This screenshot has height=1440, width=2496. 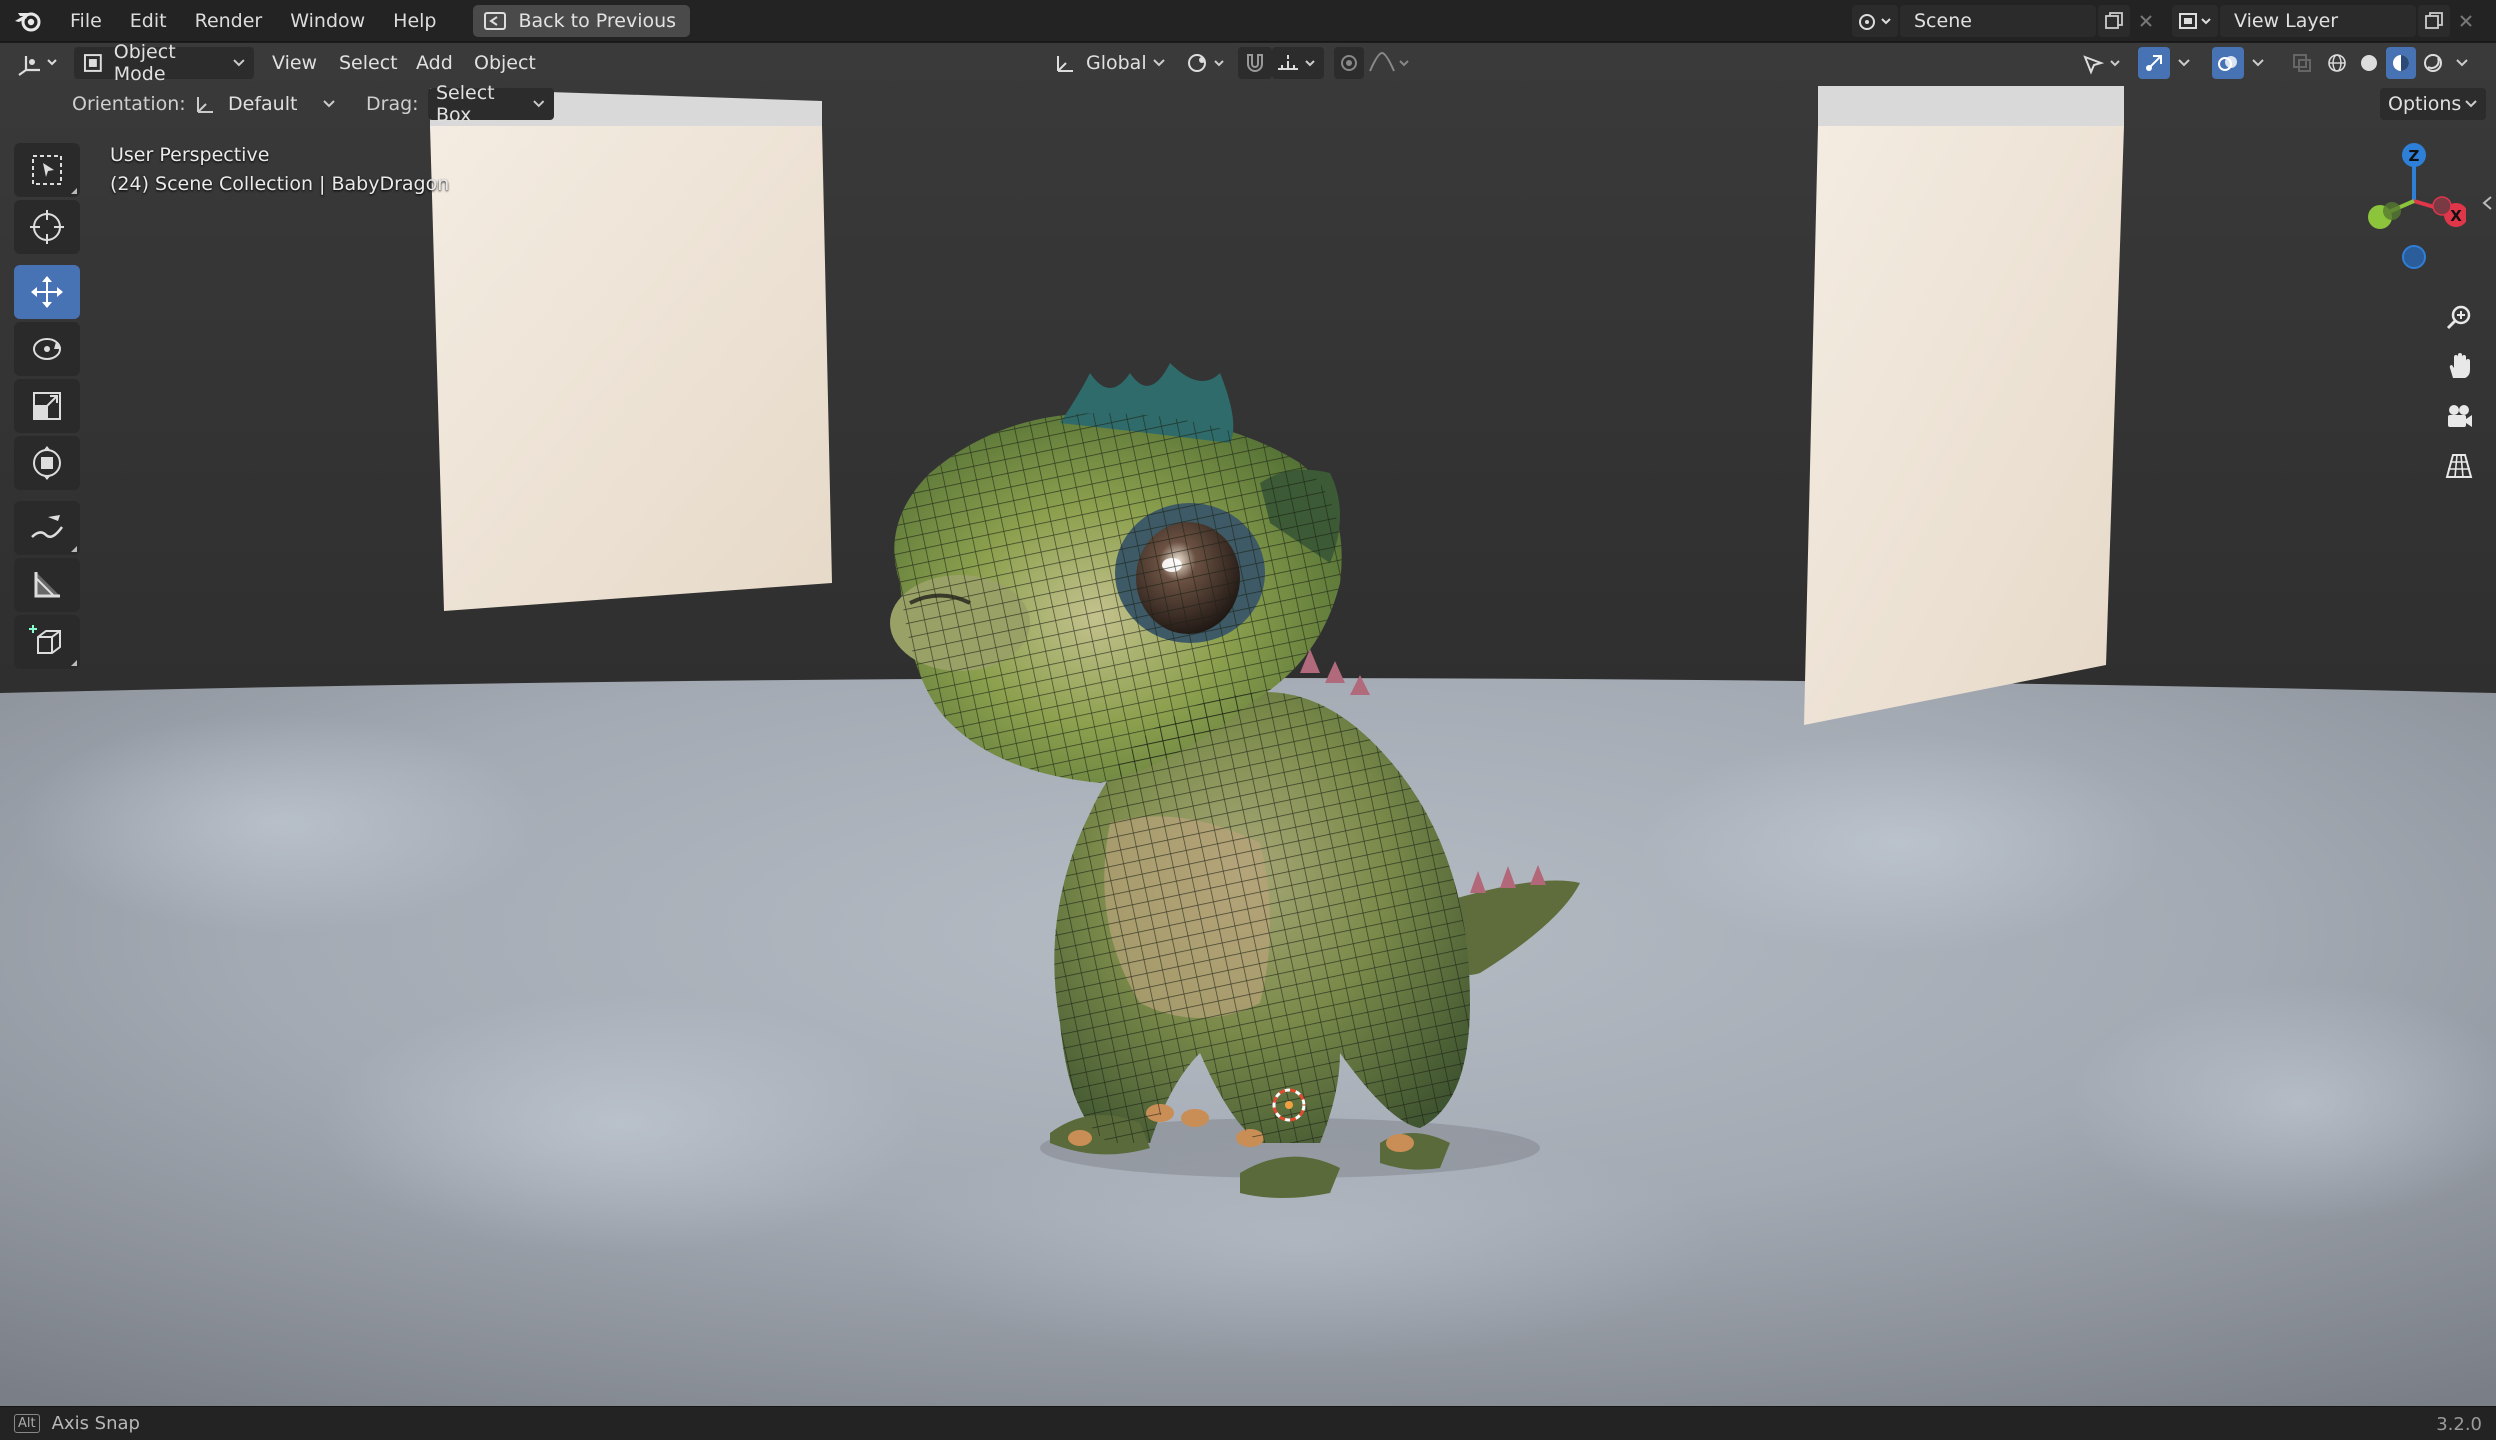 I want to click on shading-options-dropdown, so click(x=2462, y=63).